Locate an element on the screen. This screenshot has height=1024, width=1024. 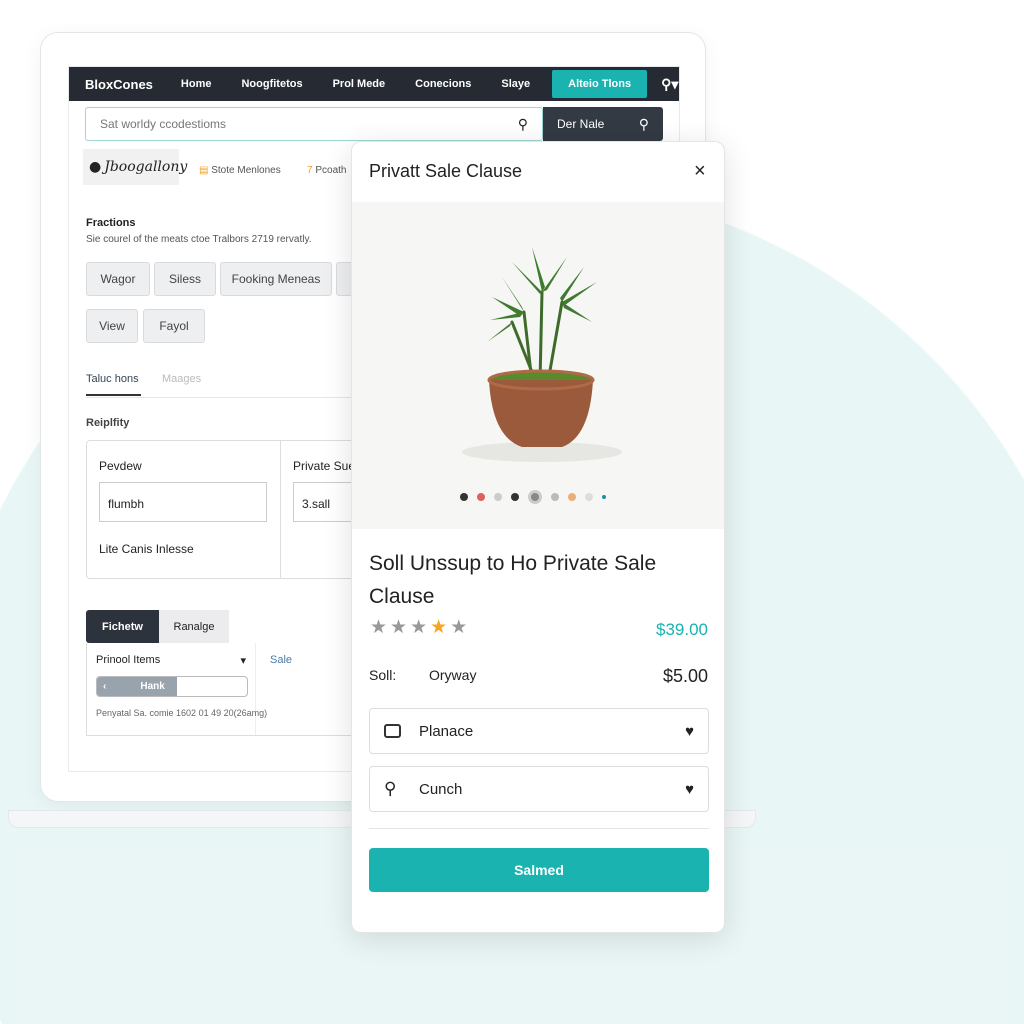
chip: Fooking Meneas is located at coordinates (276, 279).